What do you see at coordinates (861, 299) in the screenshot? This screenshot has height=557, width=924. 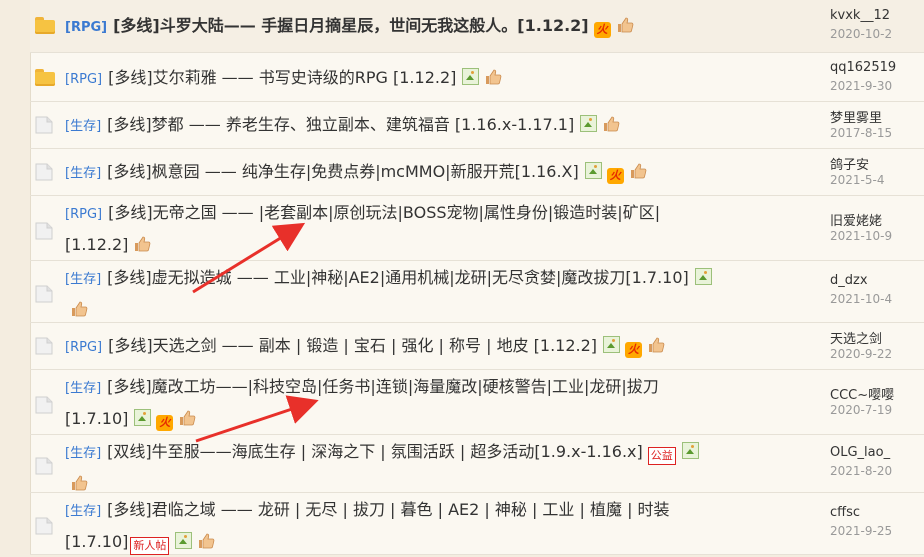 I see `post-date: 2021-10-4` at bounding box center [861, 299].